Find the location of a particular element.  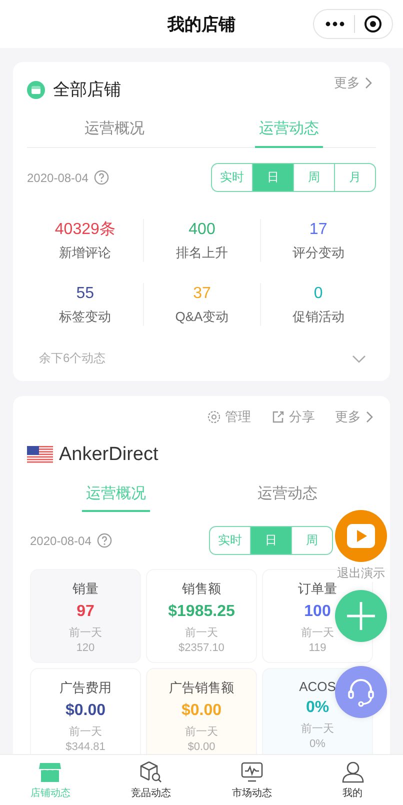

user-icon is located at coordinates (352, 771).